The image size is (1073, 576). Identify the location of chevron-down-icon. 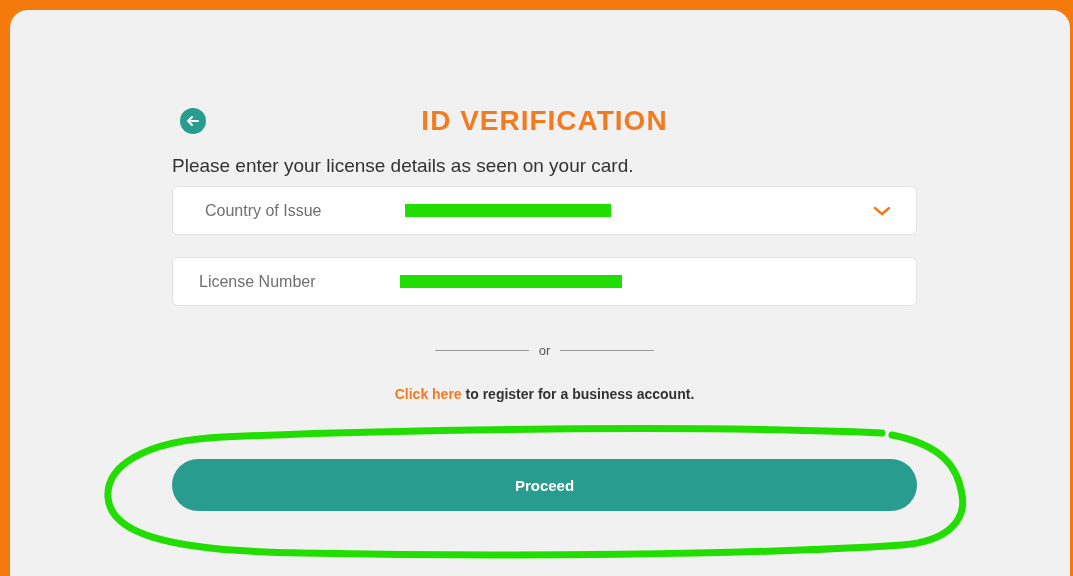
(882, 211).